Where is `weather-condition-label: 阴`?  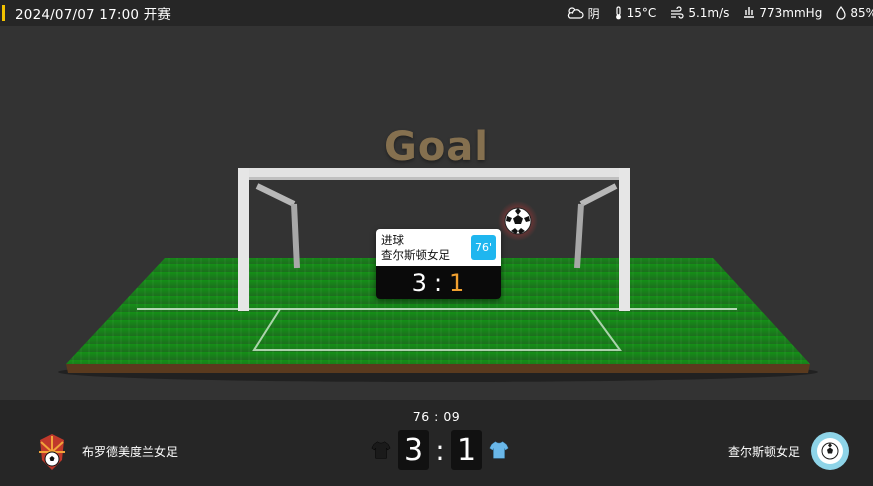 weather-condition-label: 阴 is located at coordinates (593, 13).